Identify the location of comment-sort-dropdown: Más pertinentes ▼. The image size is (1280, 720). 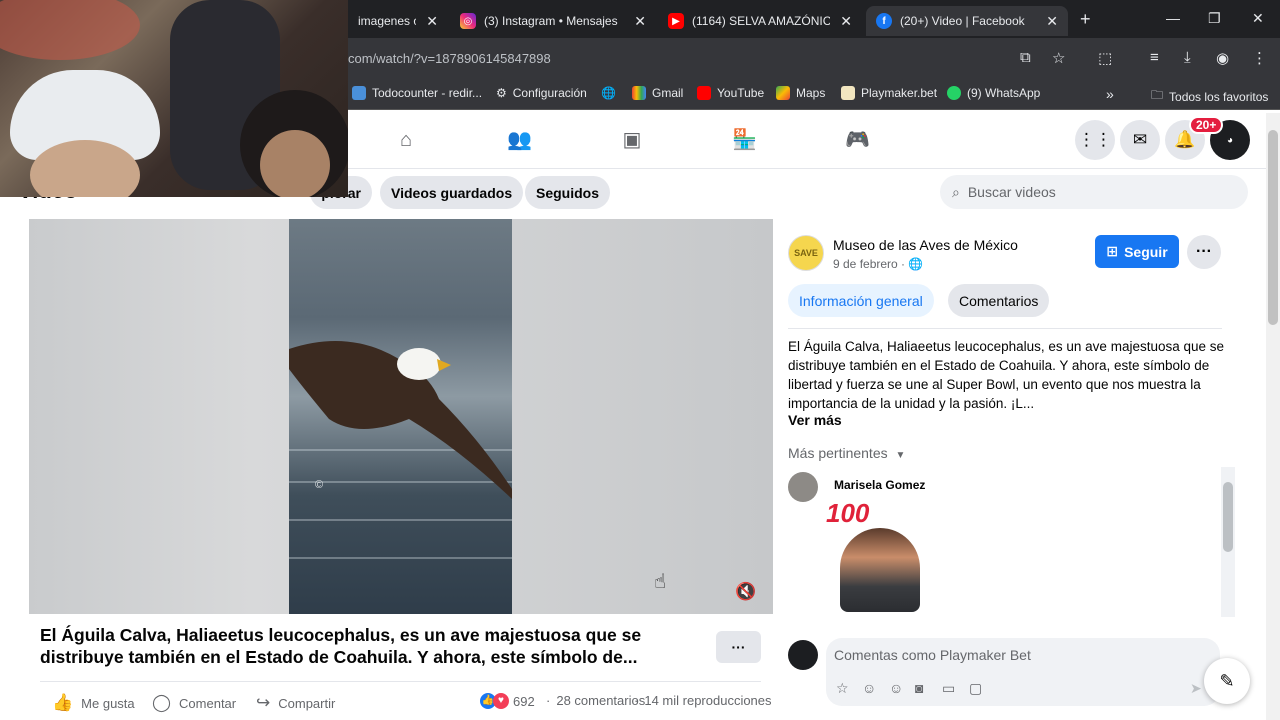
(846, 453).